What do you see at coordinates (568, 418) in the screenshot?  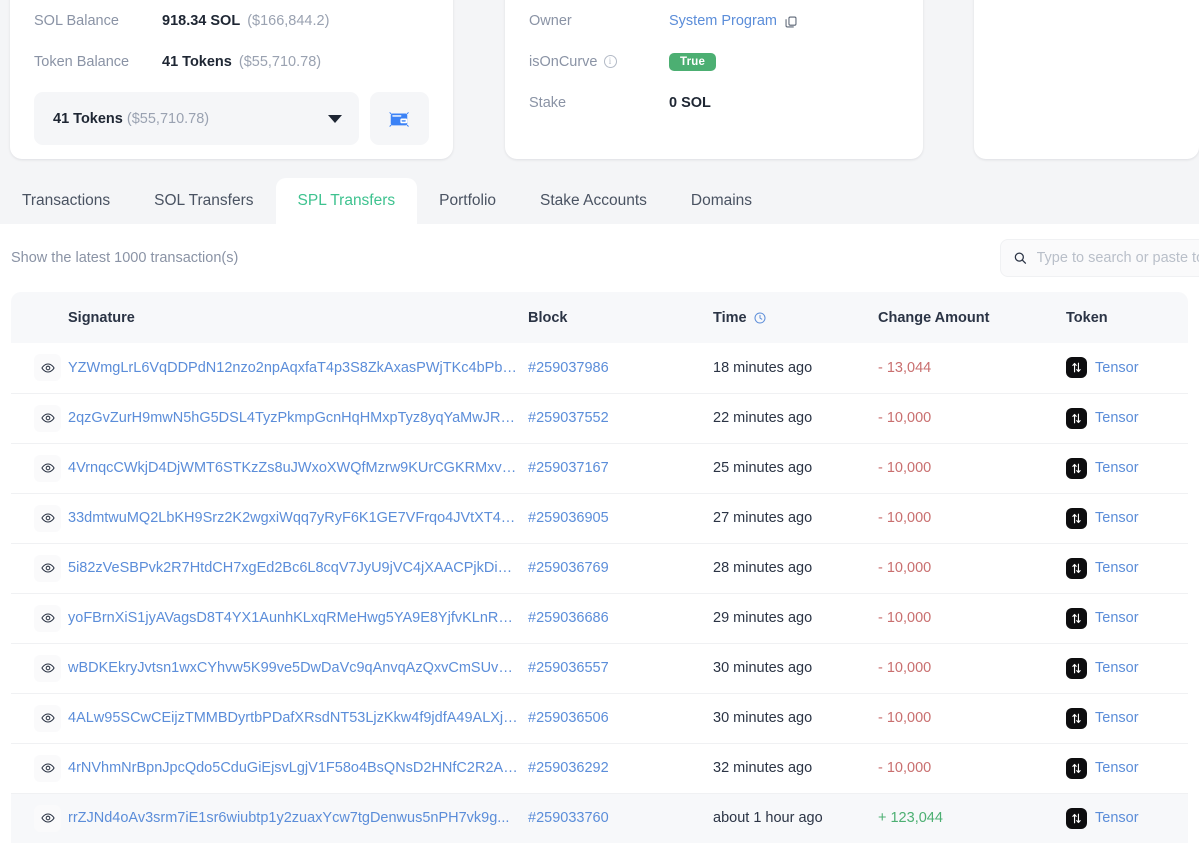 I see `block-link: #259037552` at bounding box center [568, 418].